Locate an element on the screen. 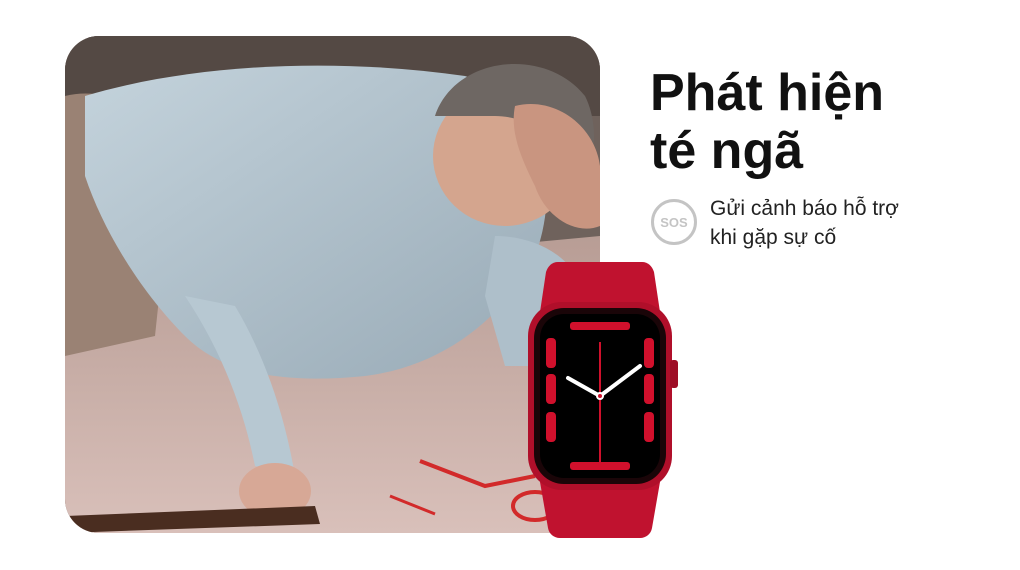  sos-icon: SOS is located at coordinates (674, 222).